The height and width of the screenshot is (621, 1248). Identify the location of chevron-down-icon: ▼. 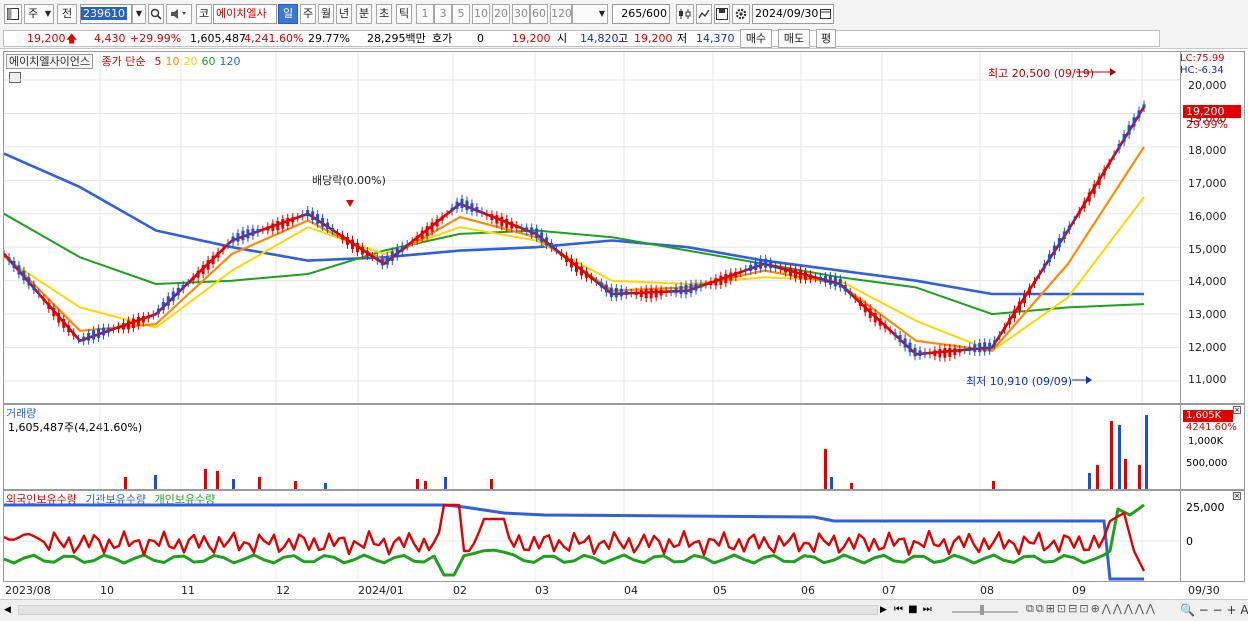
(139, 14).